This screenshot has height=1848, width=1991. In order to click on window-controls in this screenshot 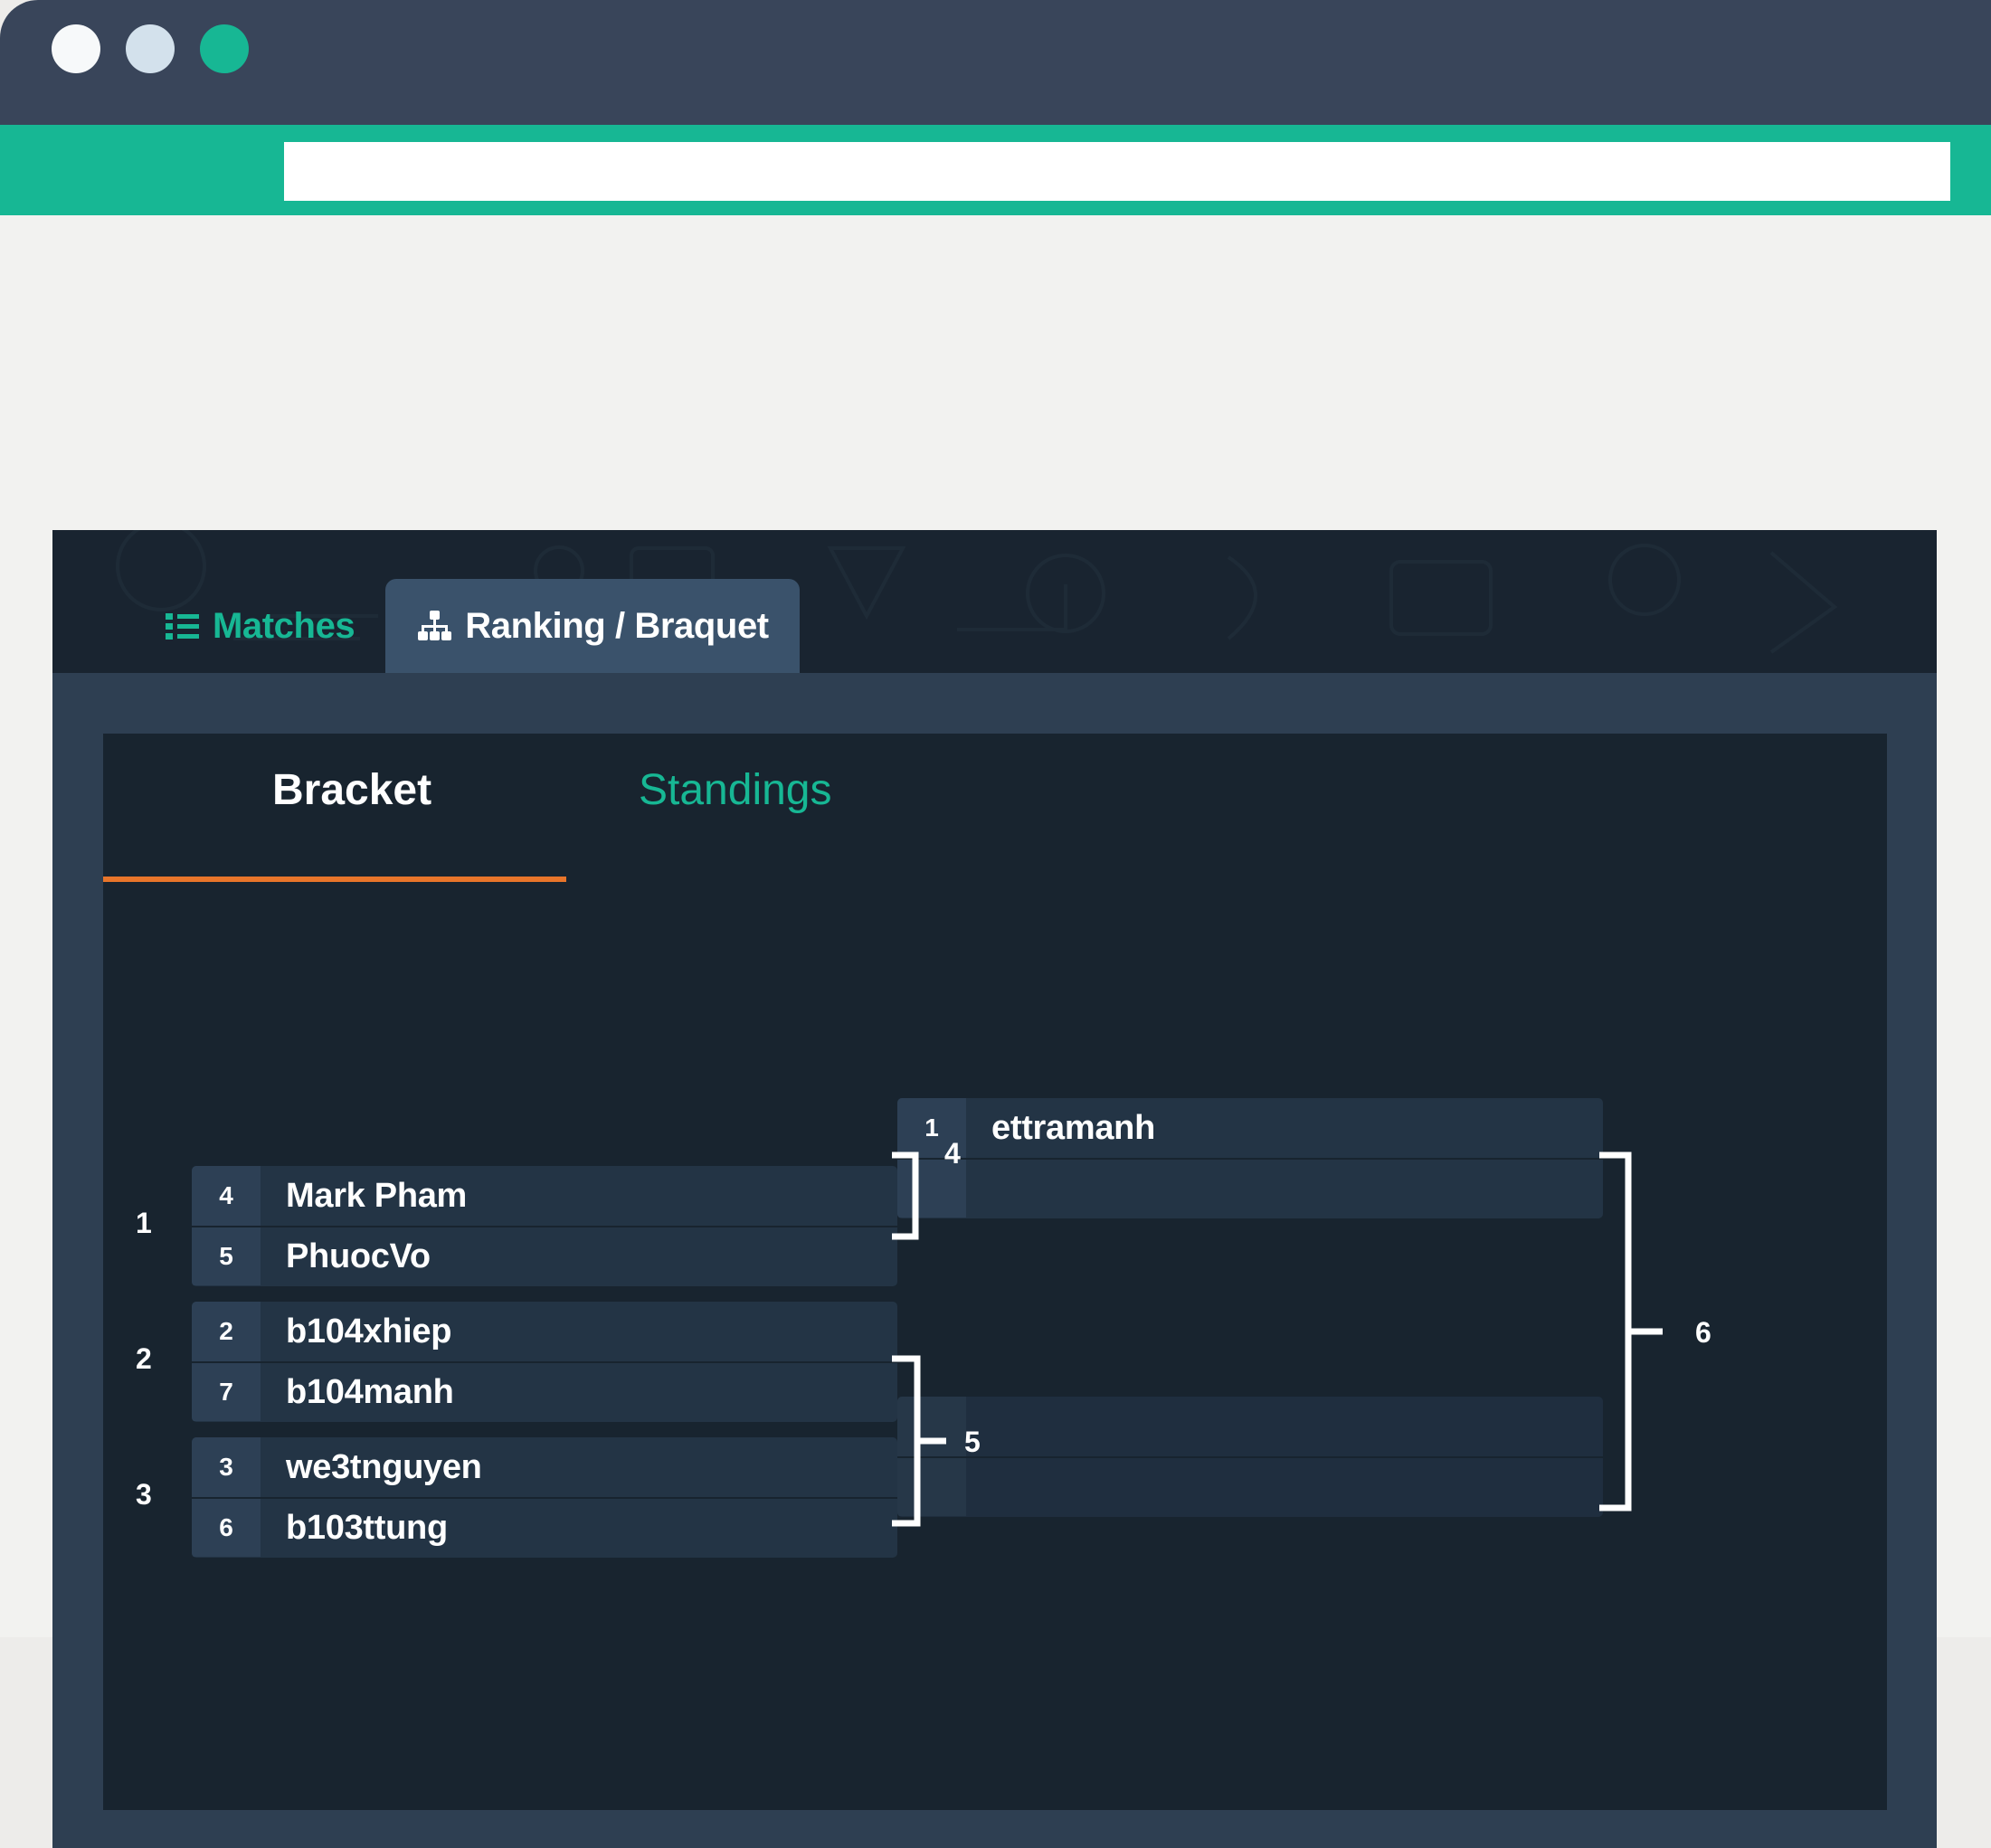, I will do `click(150, 49)`.